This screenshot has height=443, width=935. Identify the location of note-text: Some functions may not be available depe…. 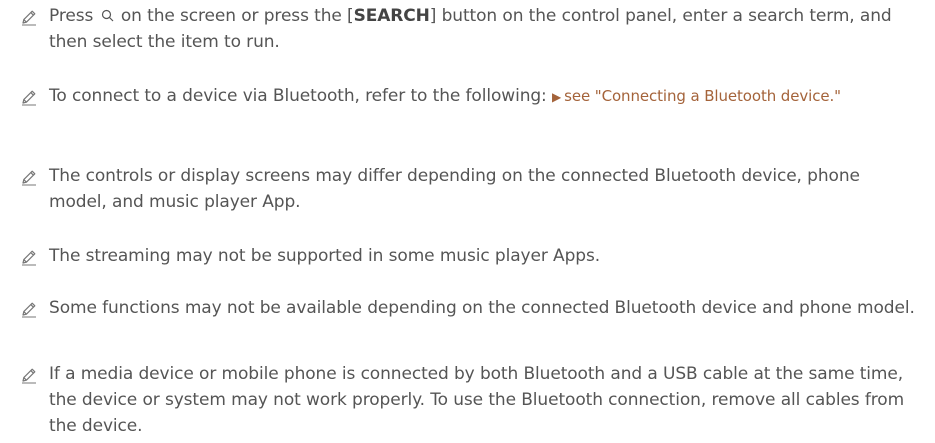
(482, 308).